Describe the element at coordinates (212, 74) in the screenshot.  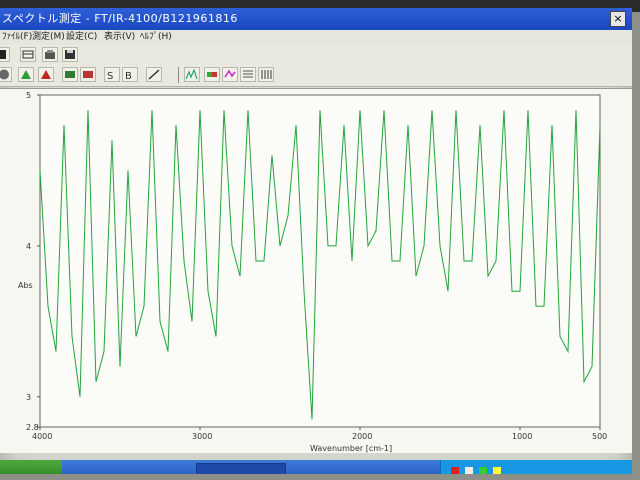
I see `scale-icon` at that location.